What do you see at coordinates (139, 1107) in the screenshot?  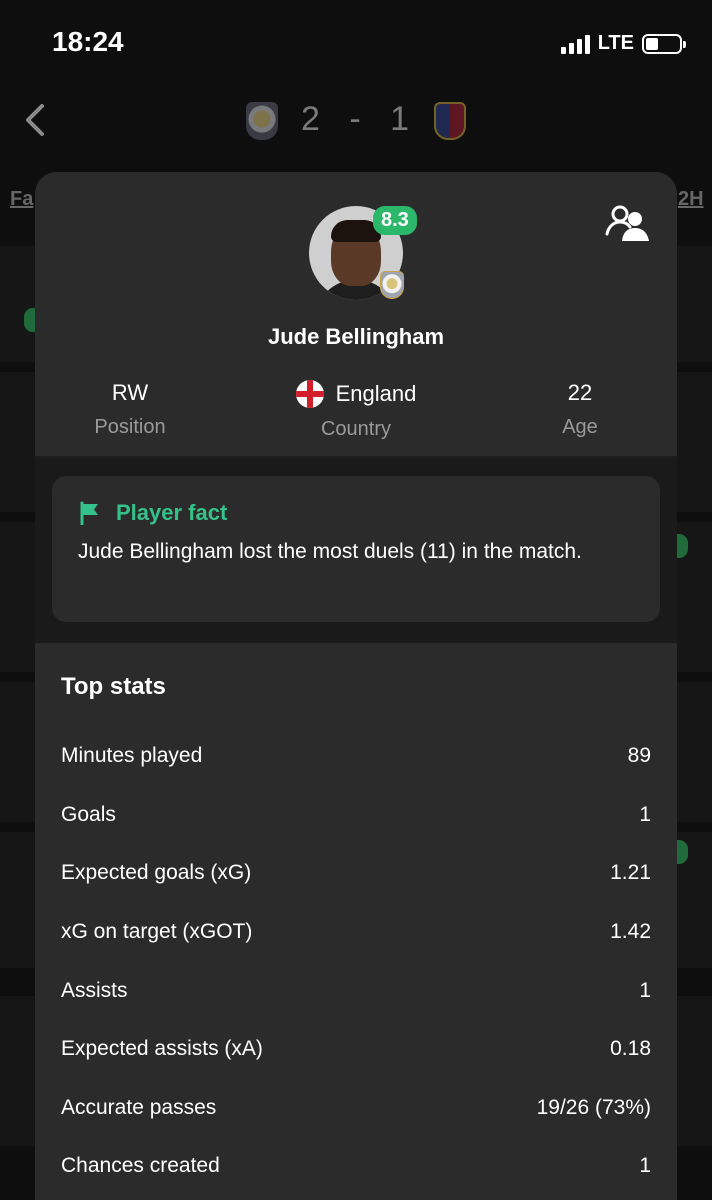 I see `stat-label: Accurate passes` at bounding box center [139, 1107].